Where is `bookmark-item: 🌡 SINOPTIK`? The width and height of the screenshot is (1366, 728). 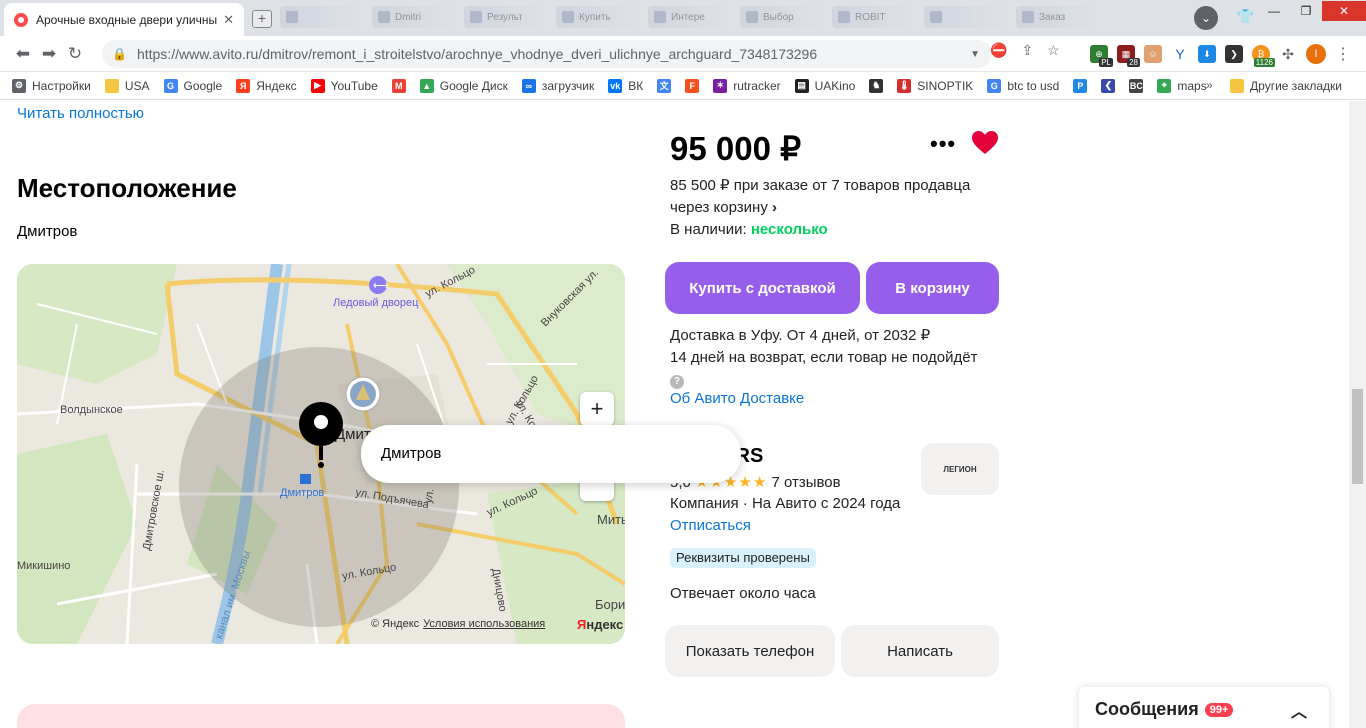 bookmark-item: 🌡 SINOPTIK is located at coordinates (935, 85).